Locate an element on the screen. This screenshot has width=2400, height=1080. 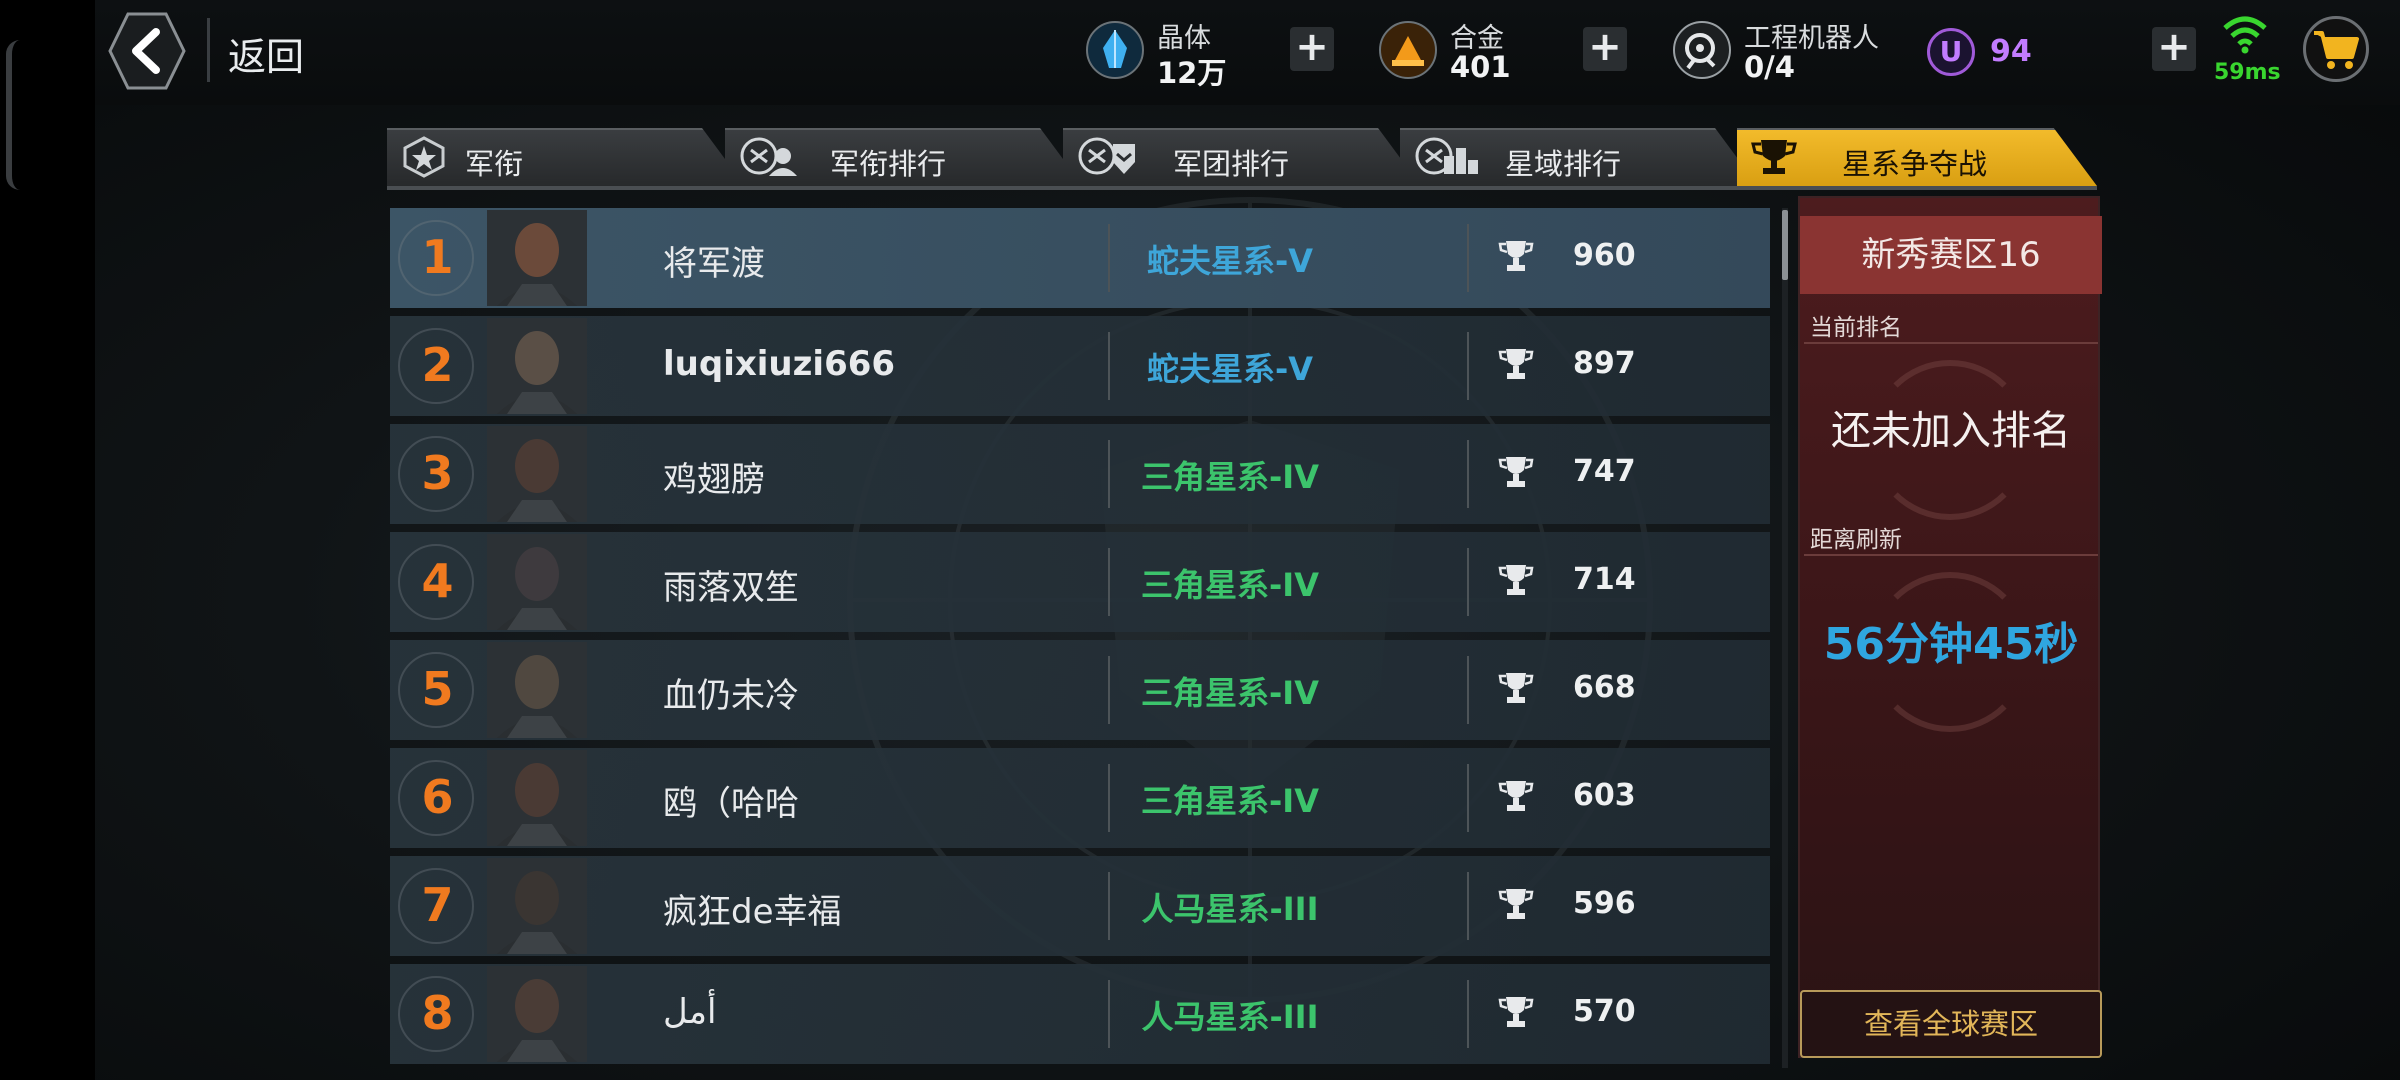
star-domain-leaderboard-icon is located at coordinates (1446, 156).